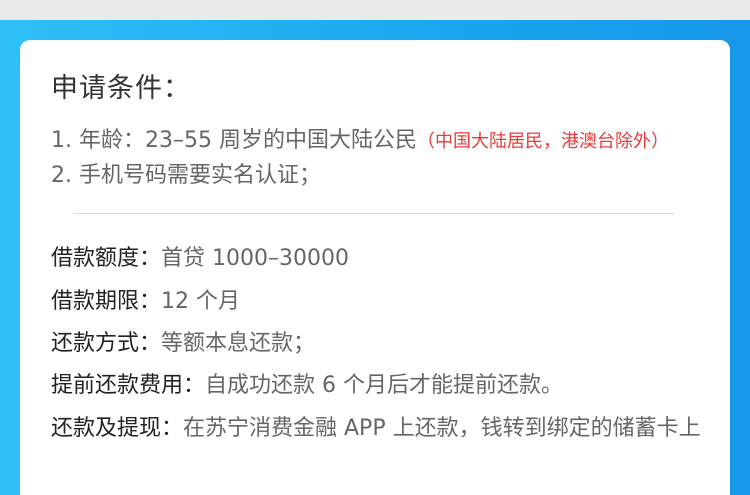 The width and height of the screenshot is (750, 495). What do you see at coordinates (201, 301) in the screenshot?
I see `detail-value: 12 个月` at bounding box center [201, 301].